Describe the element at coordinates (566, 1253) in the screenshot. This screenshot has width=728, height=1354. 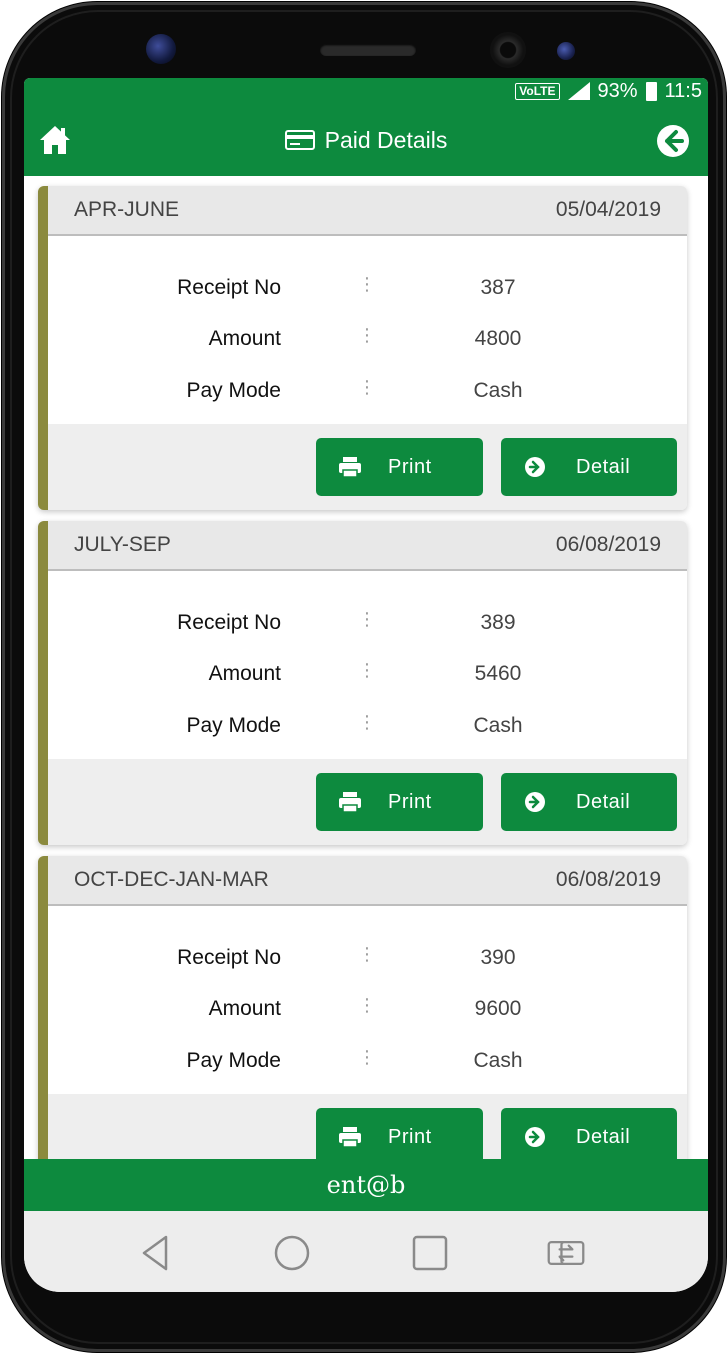
I see `switch-apps-icon` at that location.